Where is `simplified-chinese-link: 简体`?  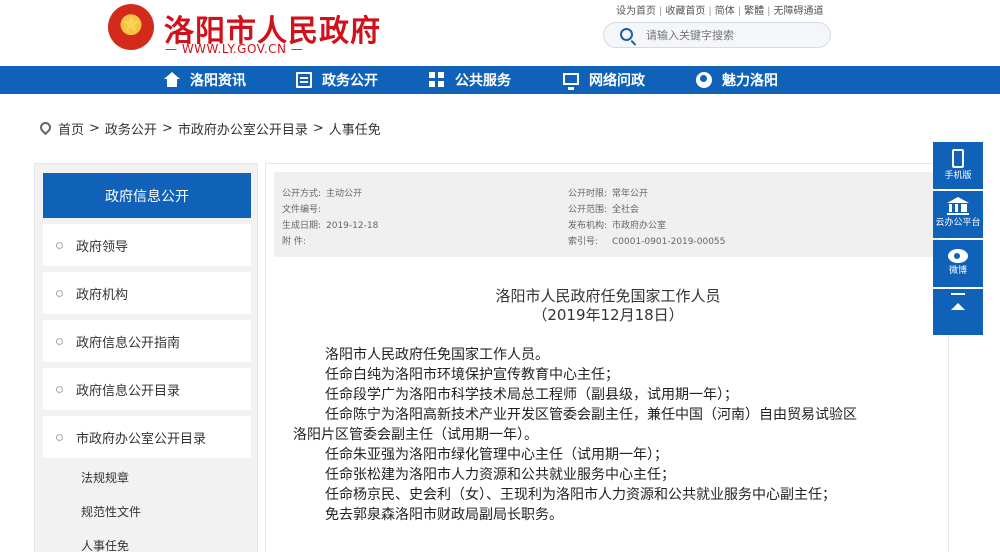 simplified-chinese-link: 简体 is located at coordinates (725, 11).